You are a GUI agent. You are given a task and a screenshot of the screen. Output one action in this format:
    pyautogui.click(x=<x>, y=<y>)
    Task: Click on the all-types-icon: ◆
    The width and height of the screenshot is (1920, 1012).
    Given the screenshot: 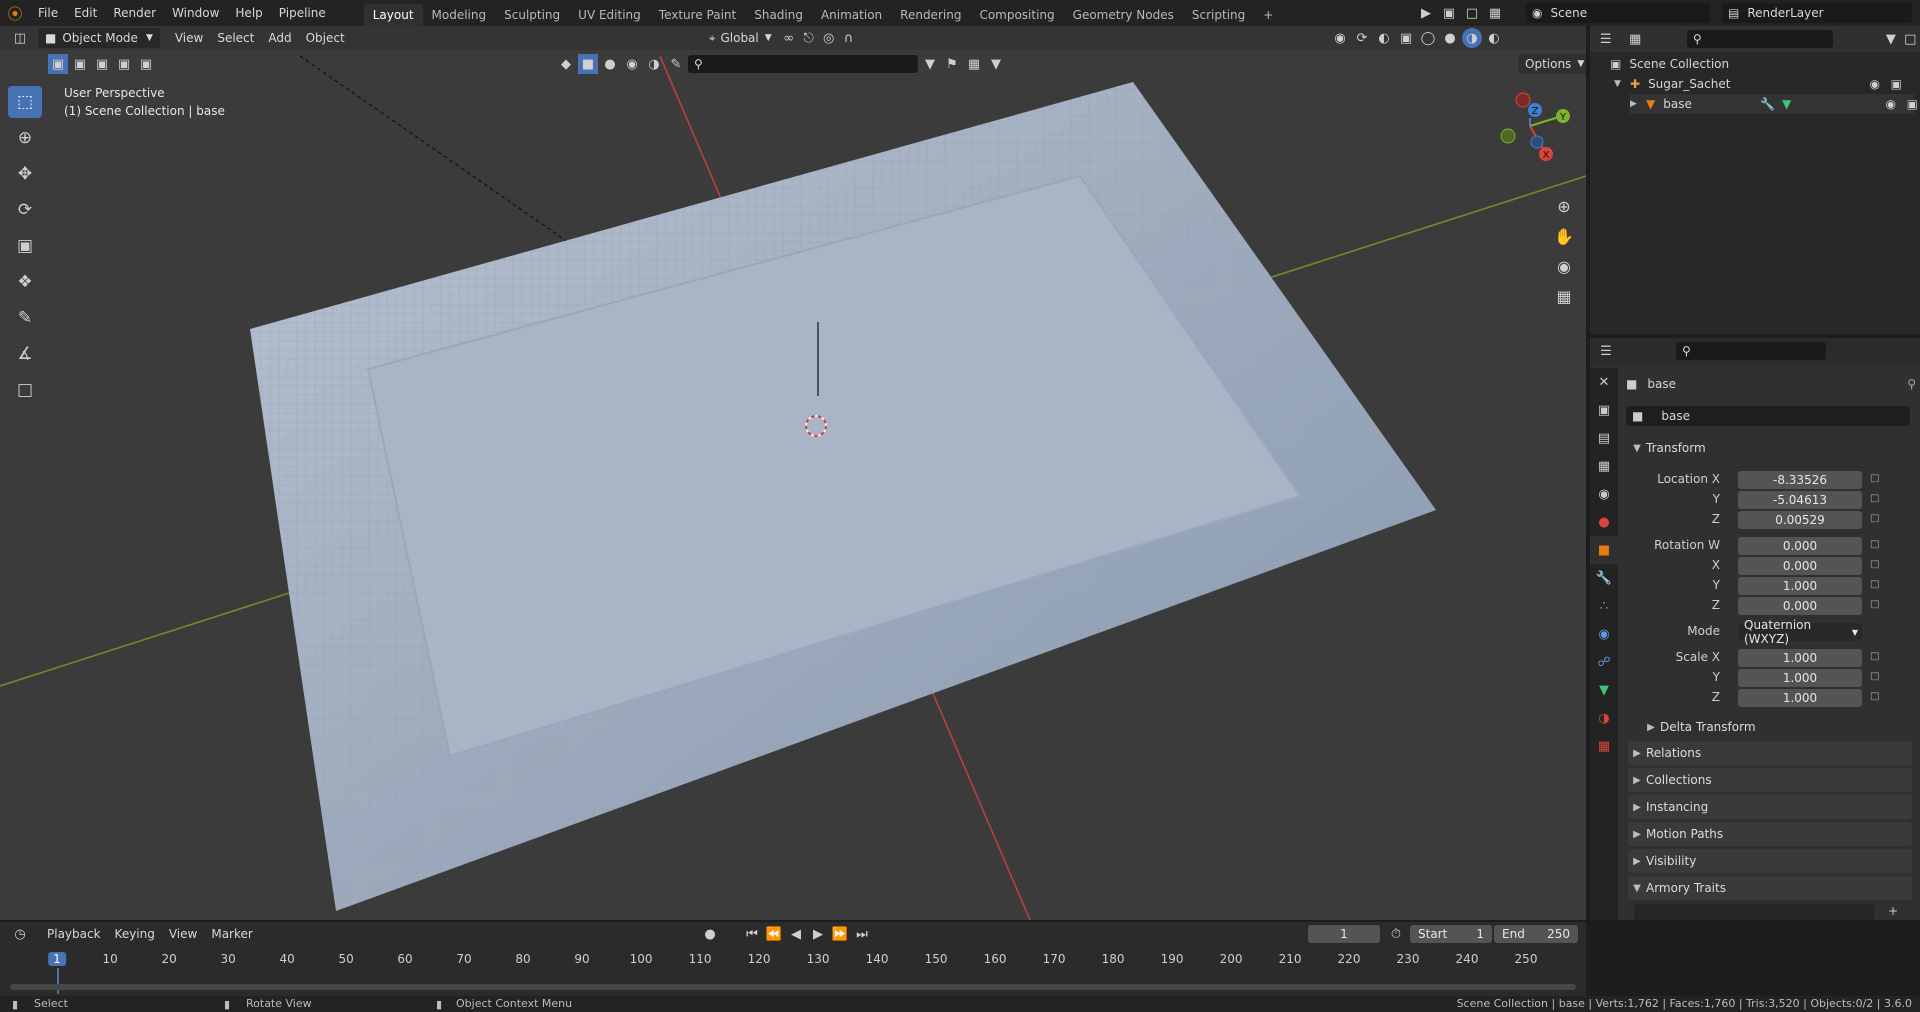 What is the action you would take?
    pyautogui.click(x=566, y=64)
    